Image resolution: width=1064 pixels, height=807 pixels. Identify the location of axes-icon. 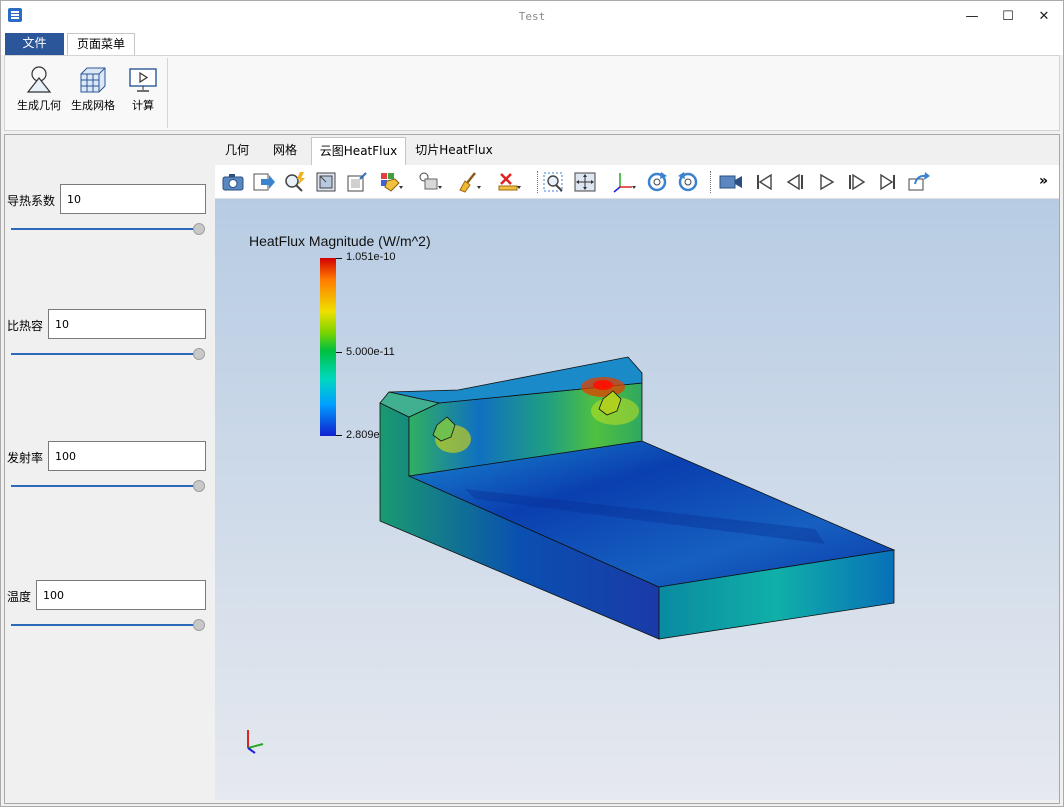
(624, 182).